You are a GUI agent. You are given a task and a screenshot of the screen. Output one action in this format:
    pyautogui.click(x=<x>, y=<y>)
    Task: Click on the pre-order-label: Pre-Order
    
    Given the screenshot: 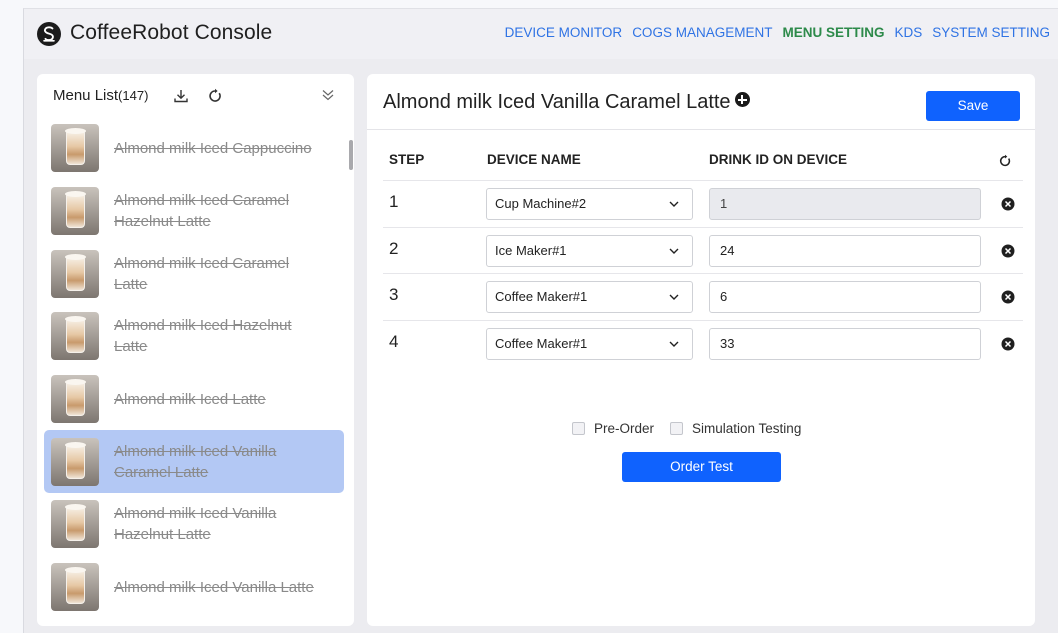 What is the action you would take?
    pyautogui.click(x=624, y=428)
    